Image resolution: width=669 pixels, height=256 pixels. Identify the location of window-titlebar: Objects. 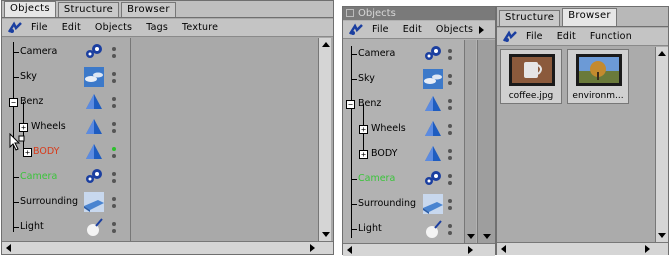
(419, 13).